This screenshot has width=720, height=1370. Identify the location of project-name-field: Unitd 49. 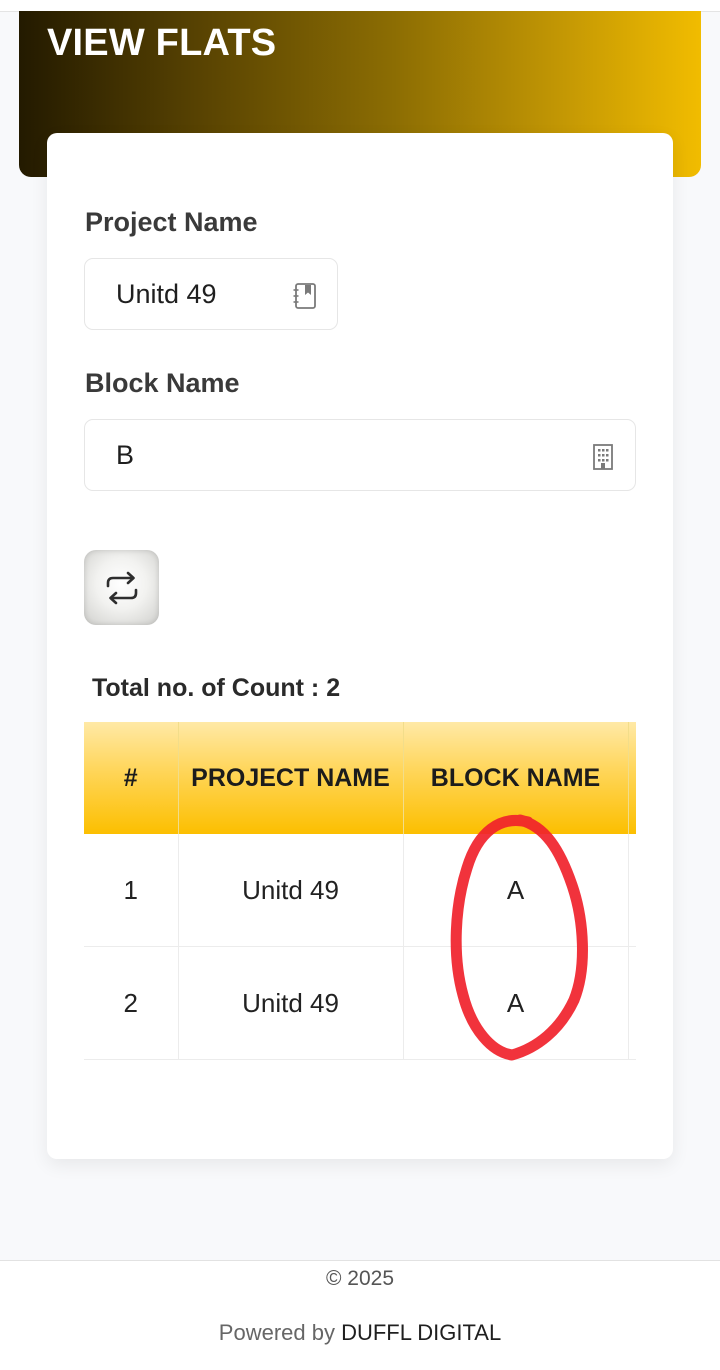
(211, 294).